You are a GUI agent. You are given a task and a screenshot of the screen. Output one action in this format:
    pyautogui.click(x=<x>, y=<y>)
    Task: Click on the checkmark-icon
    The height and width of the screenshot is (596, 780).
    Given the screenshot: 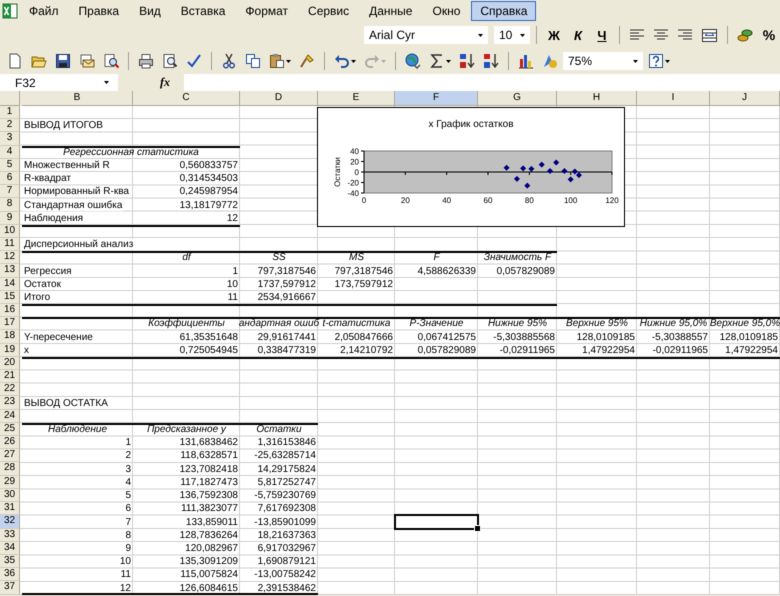 What is the action you would take?
    pyautogui.click(x=194, y=61)
    